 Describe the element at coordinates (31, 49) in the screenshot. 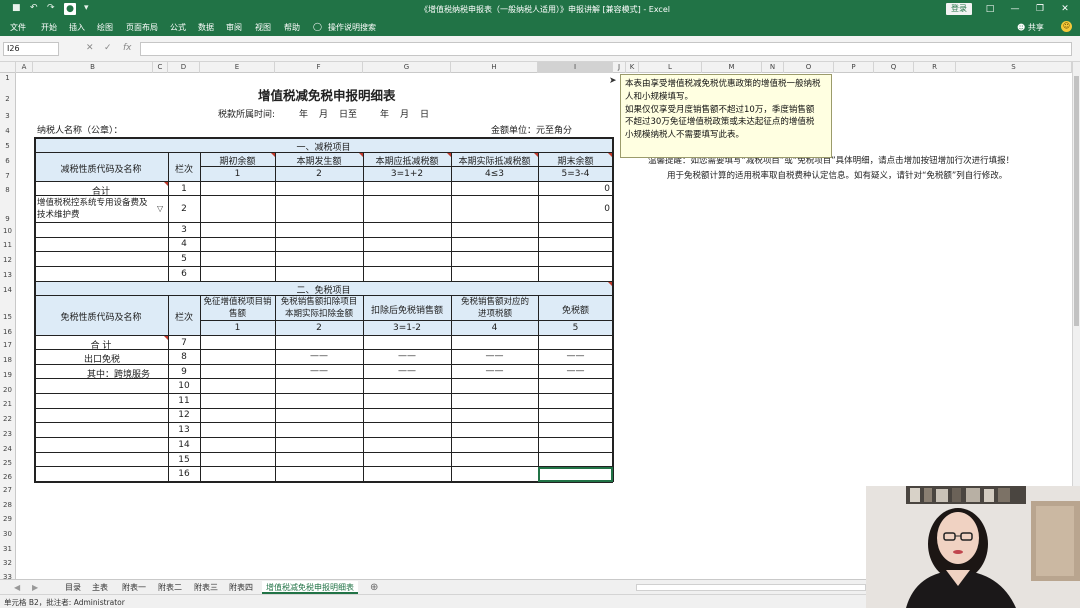

I see `name-box: I26` at that location.